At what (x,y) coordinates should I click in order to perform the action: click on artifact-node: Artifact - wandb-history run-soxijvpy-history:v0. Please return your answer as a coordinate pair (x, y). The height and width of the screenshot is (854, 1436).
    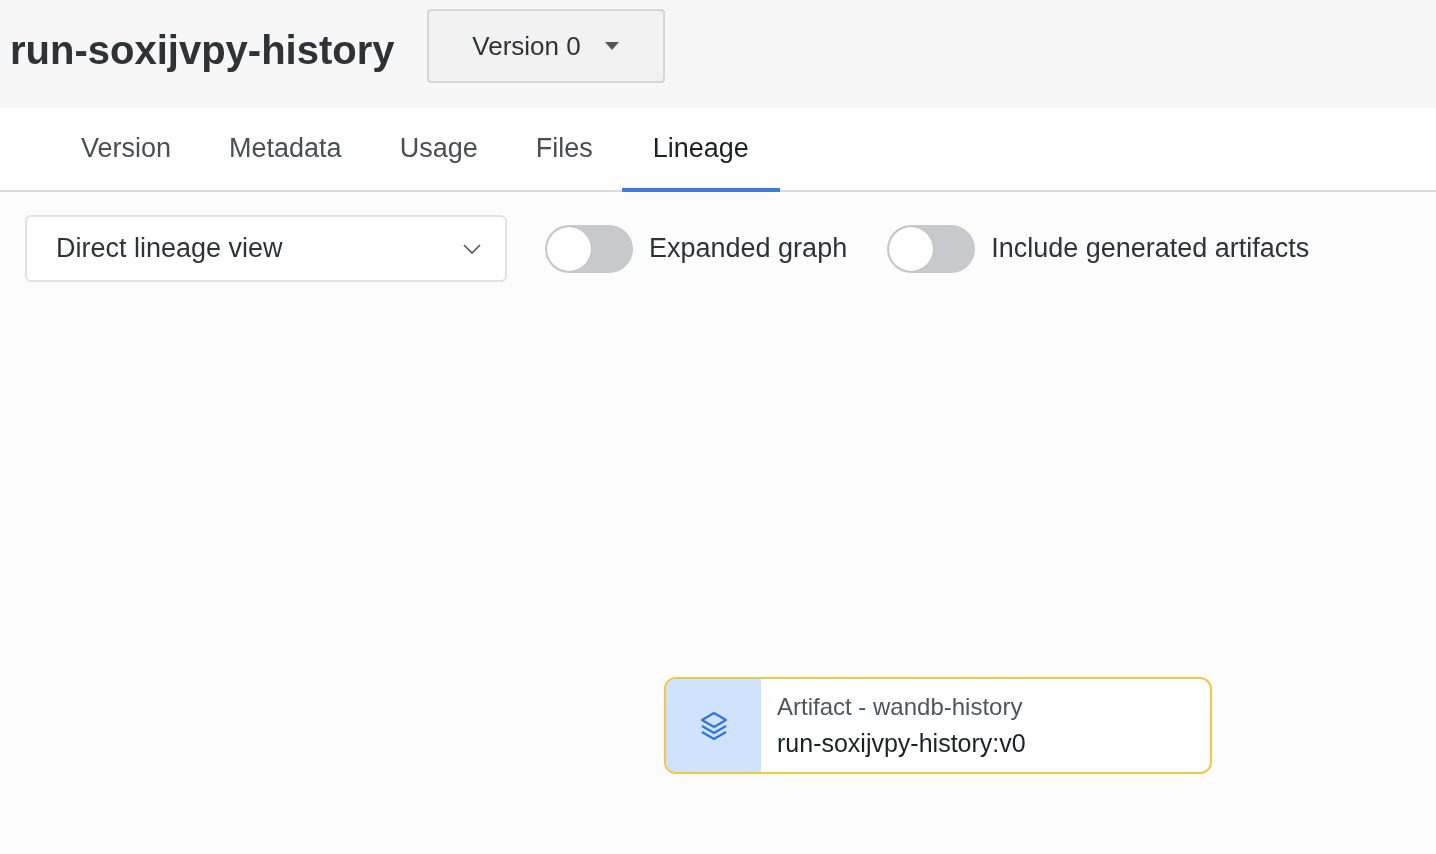
    Looking at the image, I should click on (938, 725).